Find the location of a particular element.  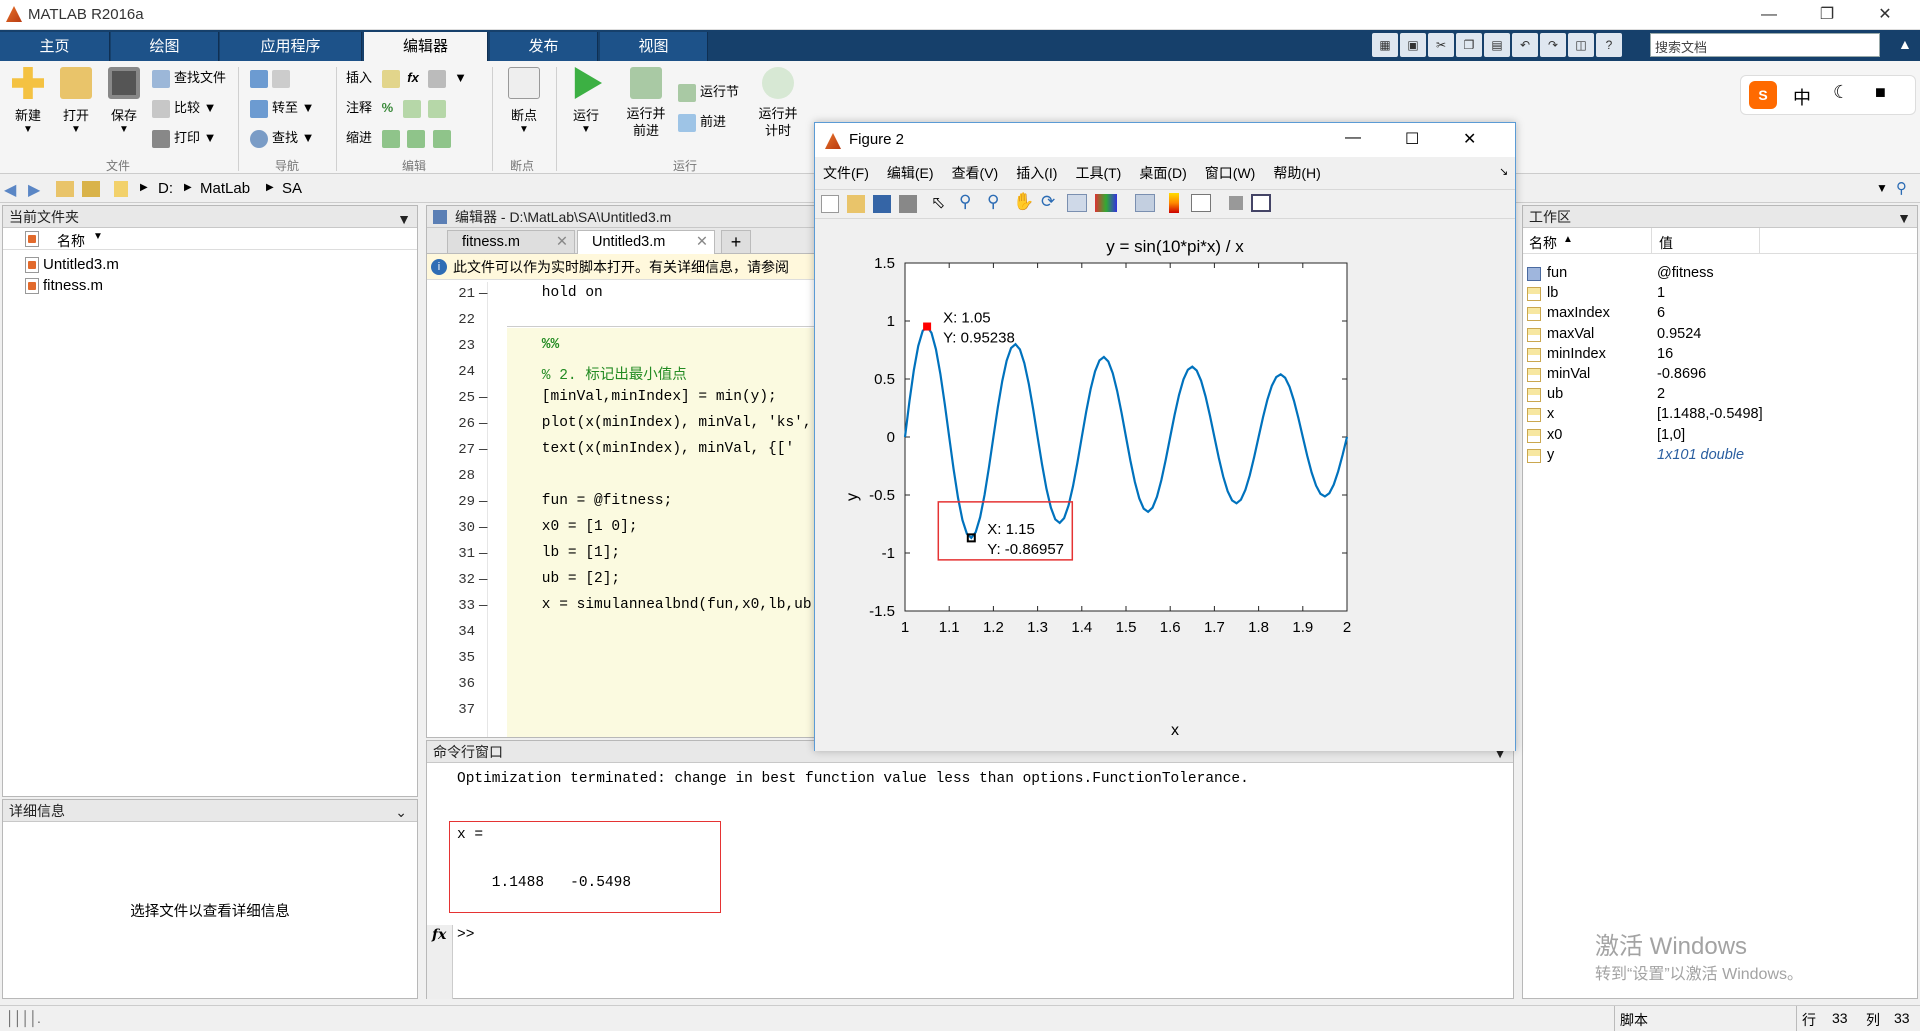

workspace-row: fun @fitness is located at coordinates (1720, 274).